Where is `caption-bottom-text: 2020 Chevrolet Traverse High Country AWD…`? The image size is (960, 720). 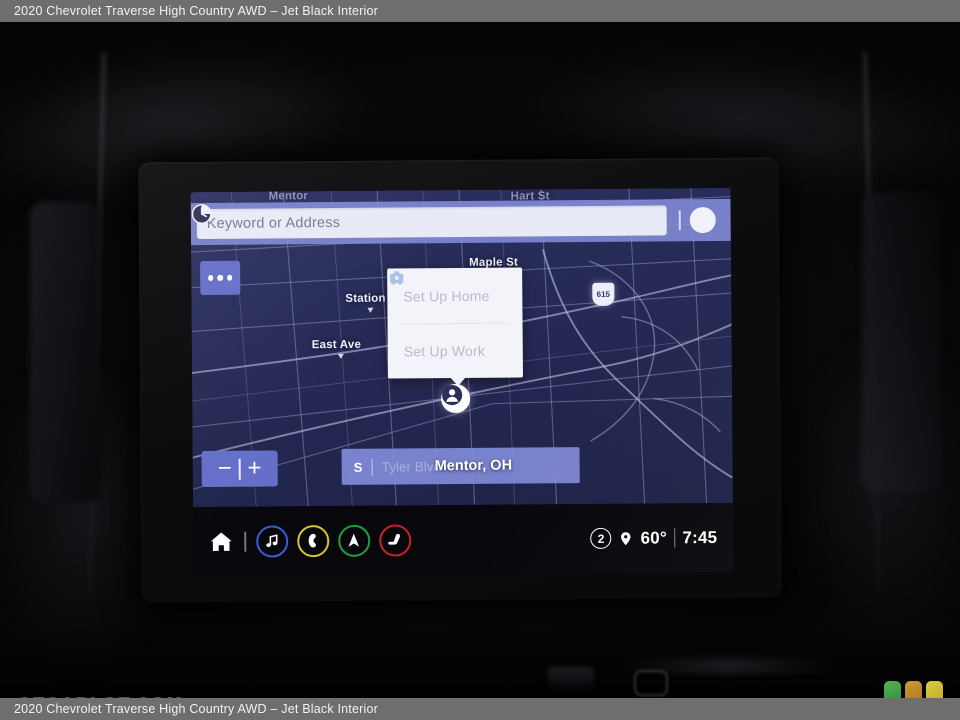
caption-bottom-text: 2020 Chevrolet Traverse High Country AWD… is located at coordinates (196, 709).